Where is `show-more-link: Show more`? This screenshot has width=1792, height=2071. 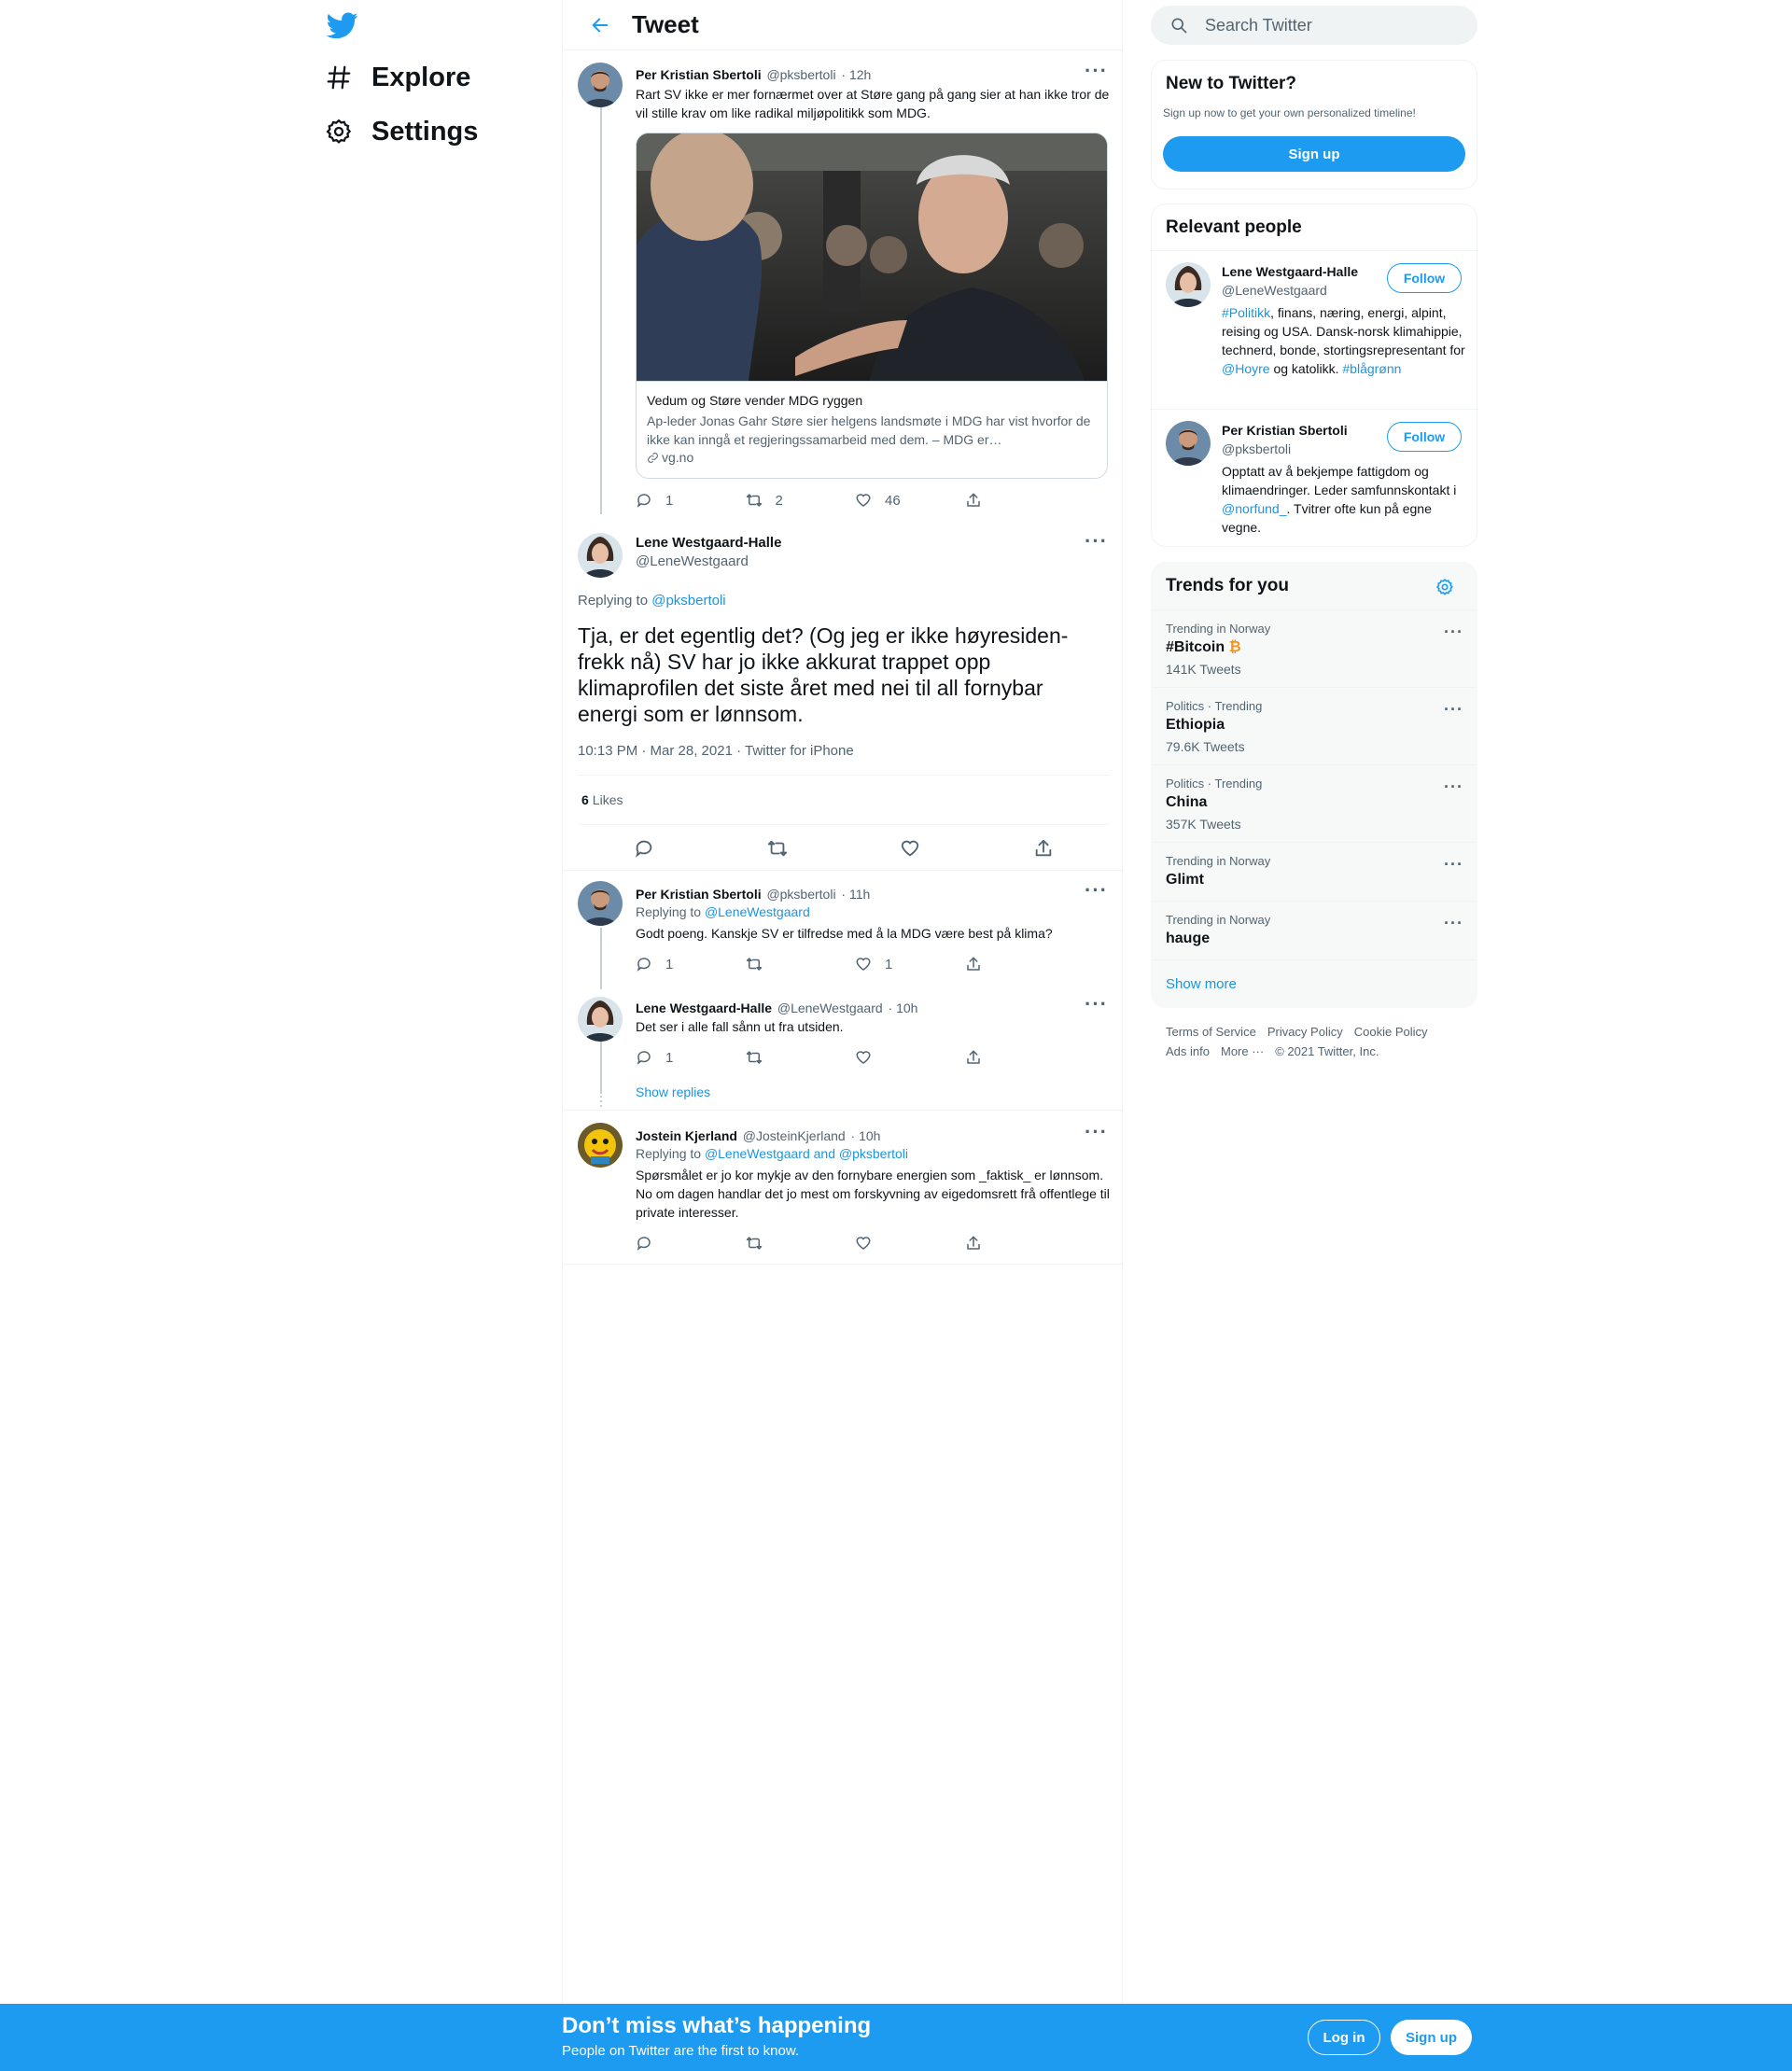
show-more-link: Show more is located at coordinates (1201, 984).